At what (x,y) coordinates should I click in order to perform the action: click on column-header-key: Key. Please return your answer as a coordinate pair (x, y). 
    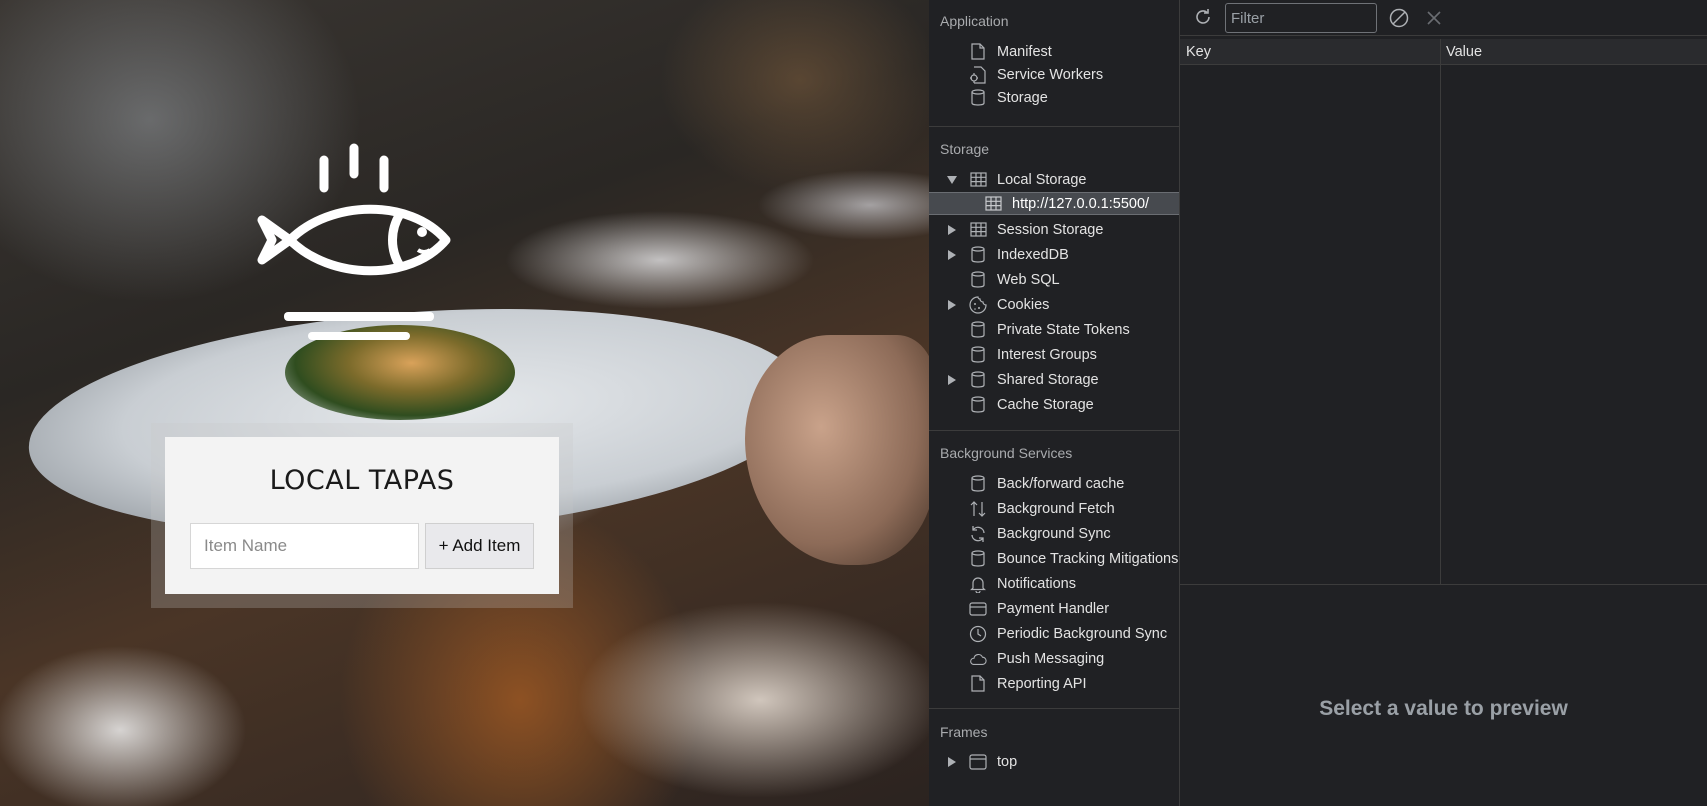
    Looking at the image, I should click on (1198, 52).